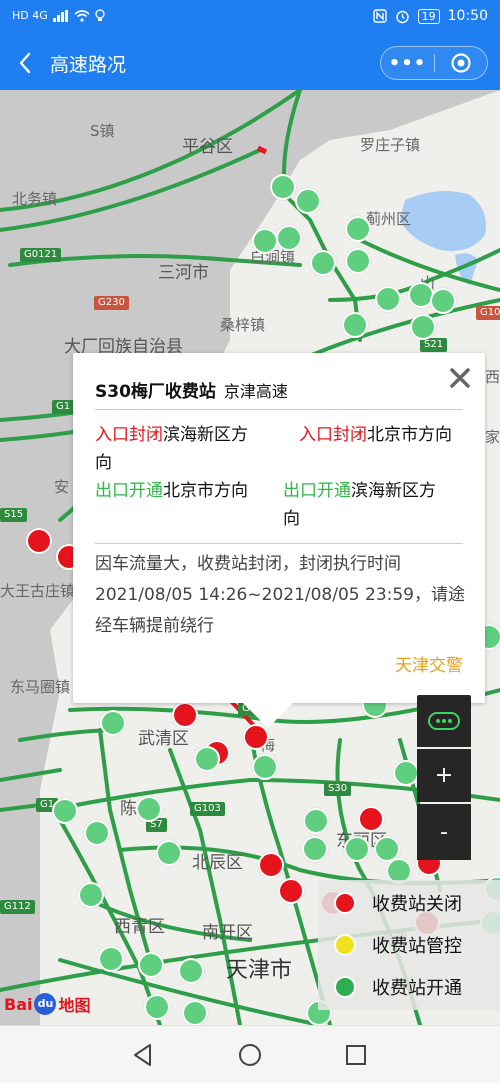  What do you see at coordinates (62, 487) in the screenshot?
I see `map-label: 安` at bounding box center [62, 487].